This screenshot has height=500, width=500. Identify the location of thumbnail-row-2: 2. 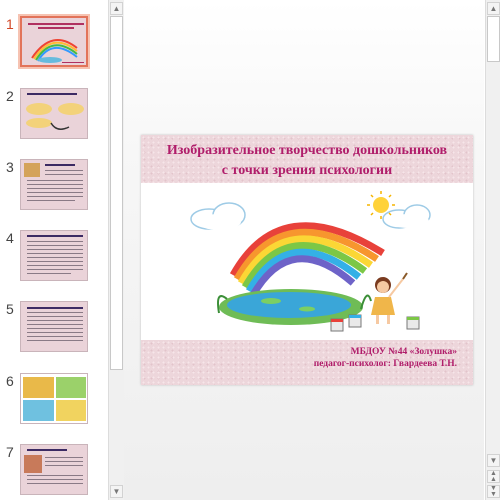
(54, 117).